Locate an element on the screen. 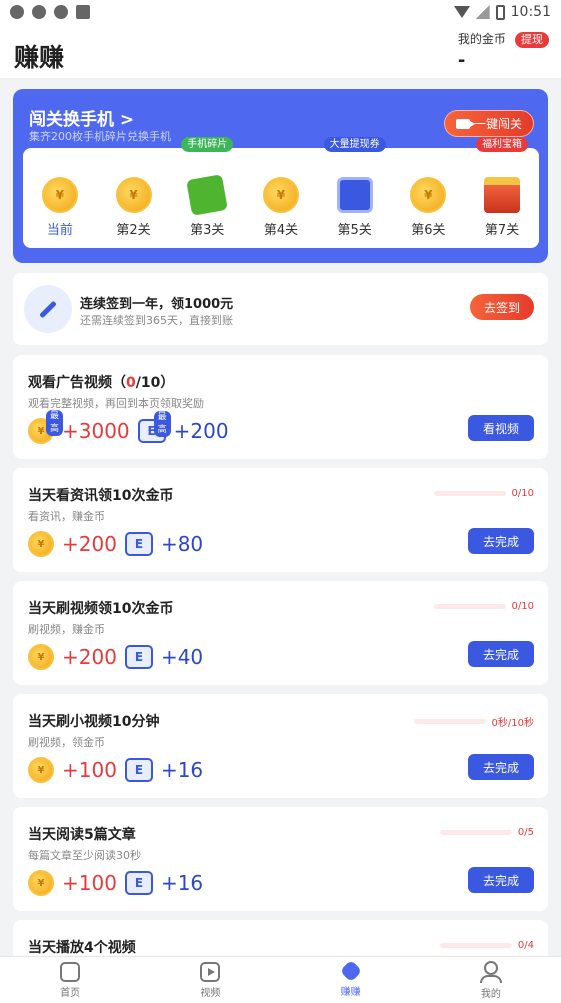  task-title: 当天播放4个视频 is located at coordinates (82, 948).